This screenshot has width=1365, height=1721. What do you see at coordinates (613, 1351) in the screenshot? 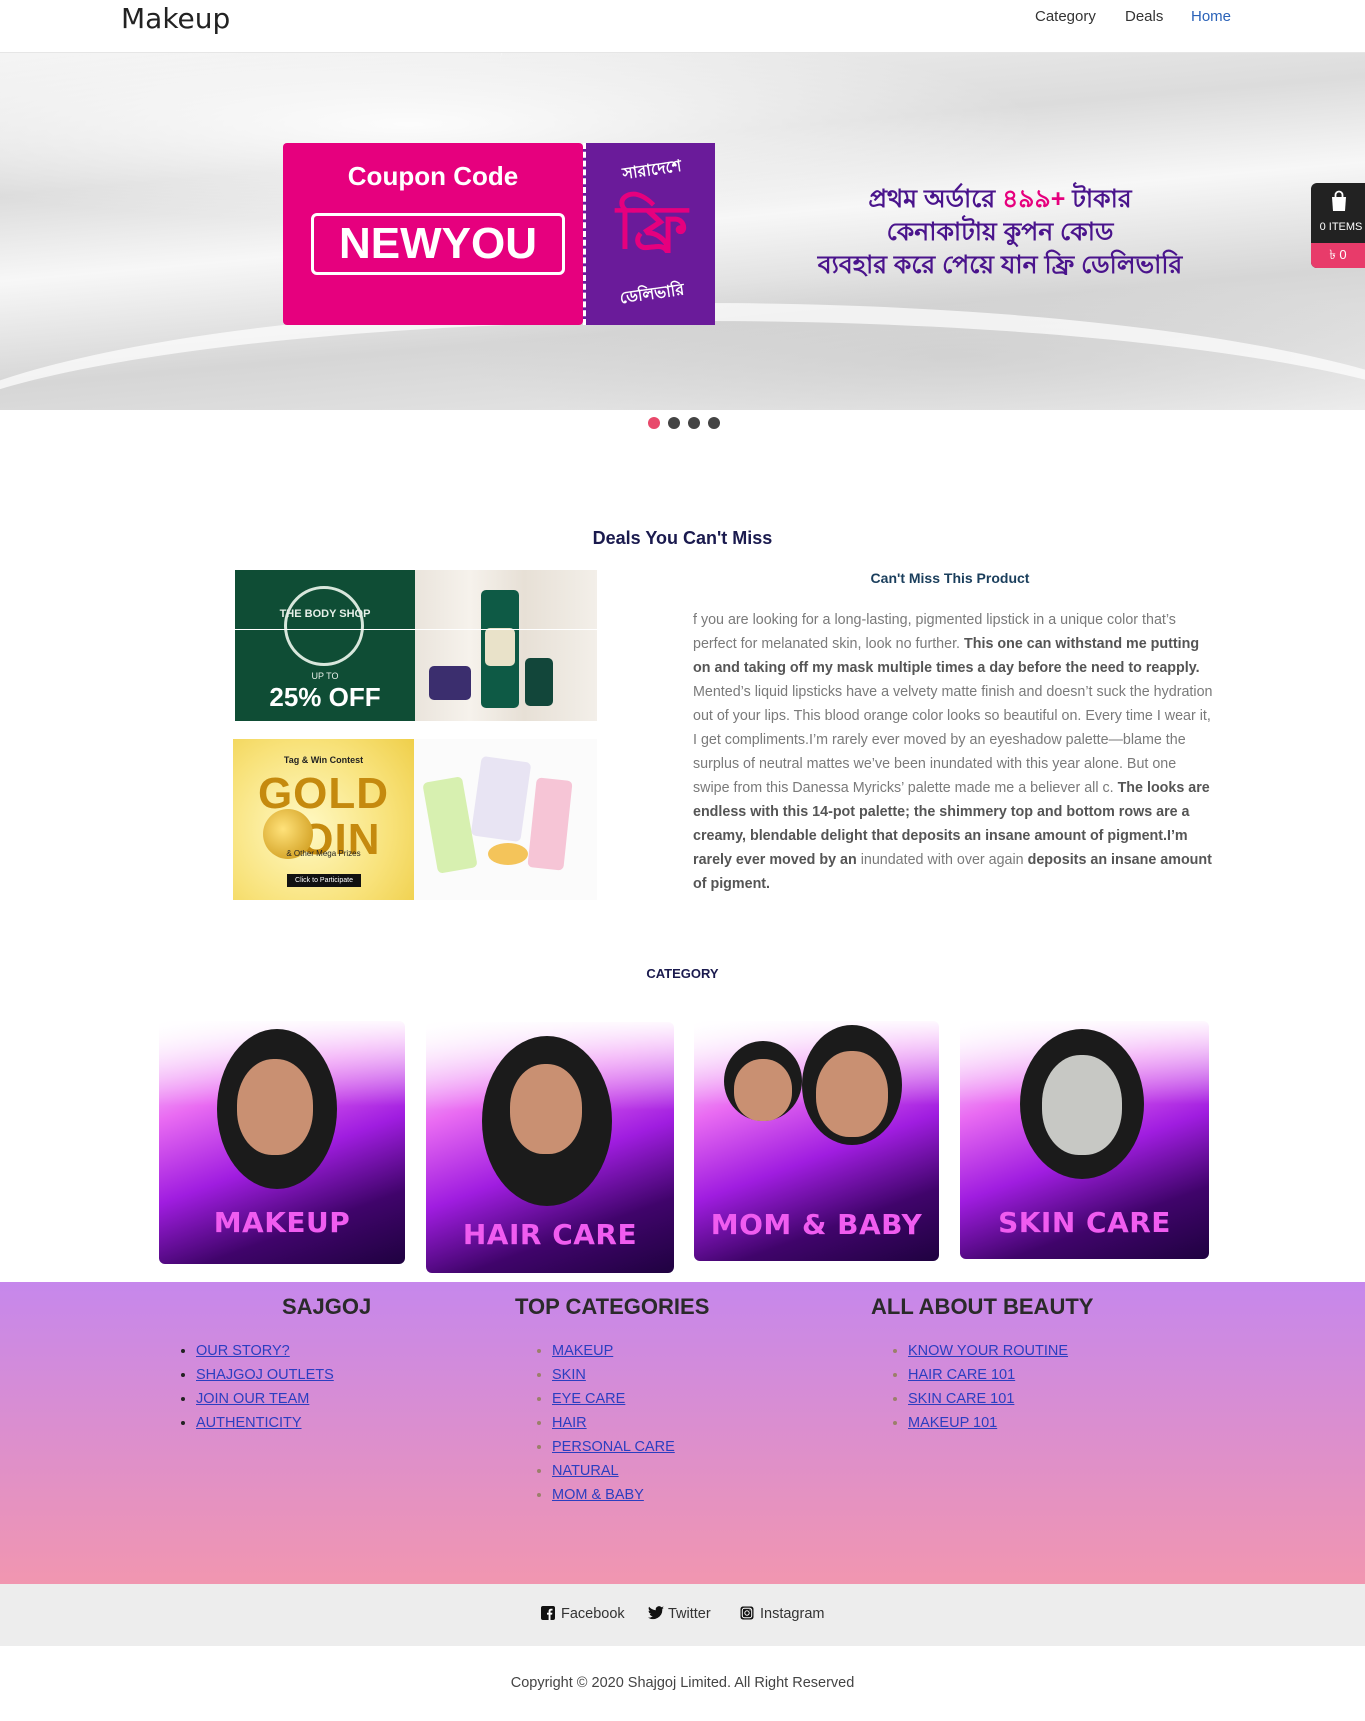
I see `footer-list-item: MAKEUP` at bounding box center [613, 1351].